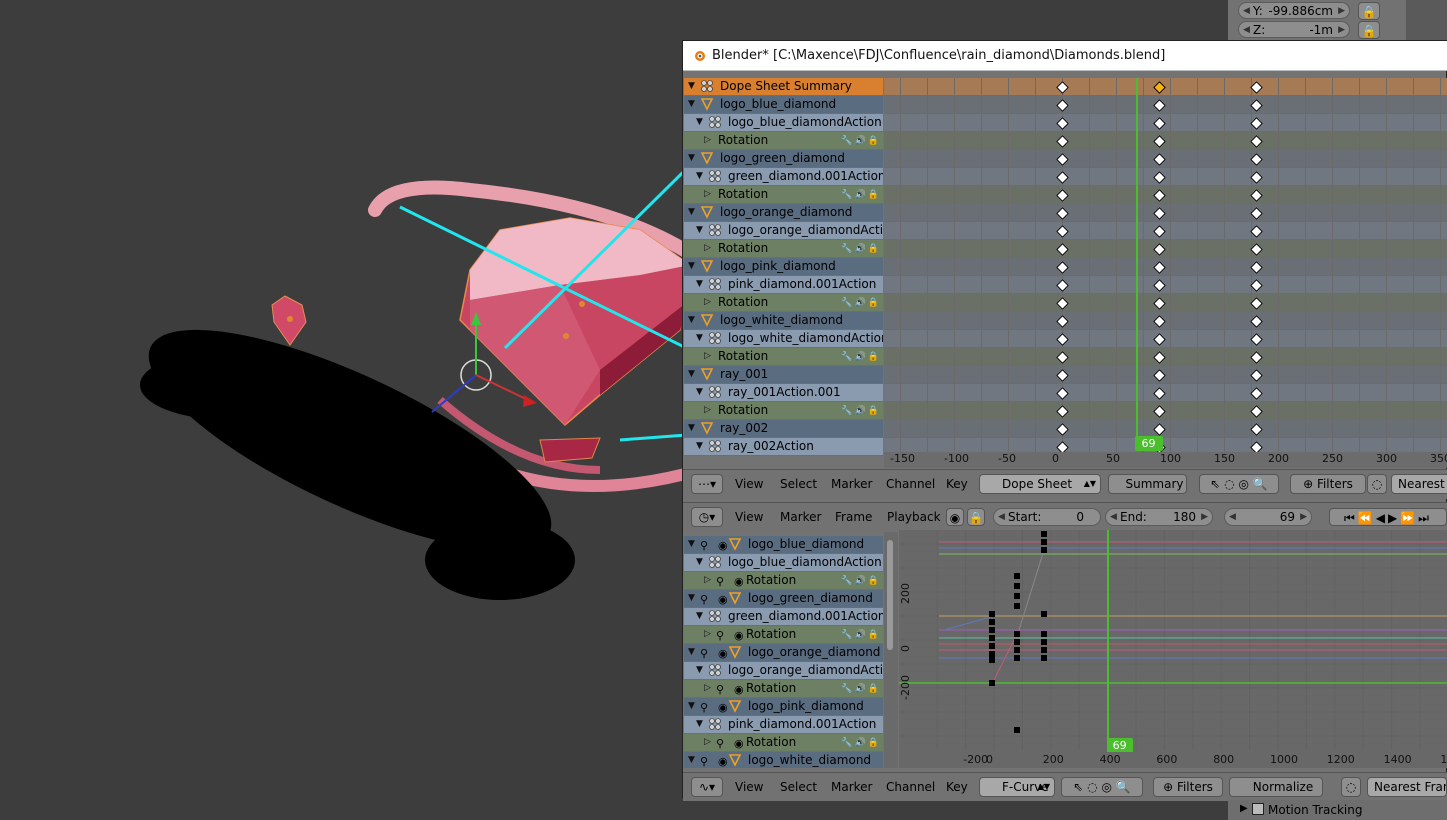  What do you see at coordinates (1419, 484) in the screenshot?
I see `ds-snap-dropdown: Nearest Fr` at bounding box center [1419, 484].